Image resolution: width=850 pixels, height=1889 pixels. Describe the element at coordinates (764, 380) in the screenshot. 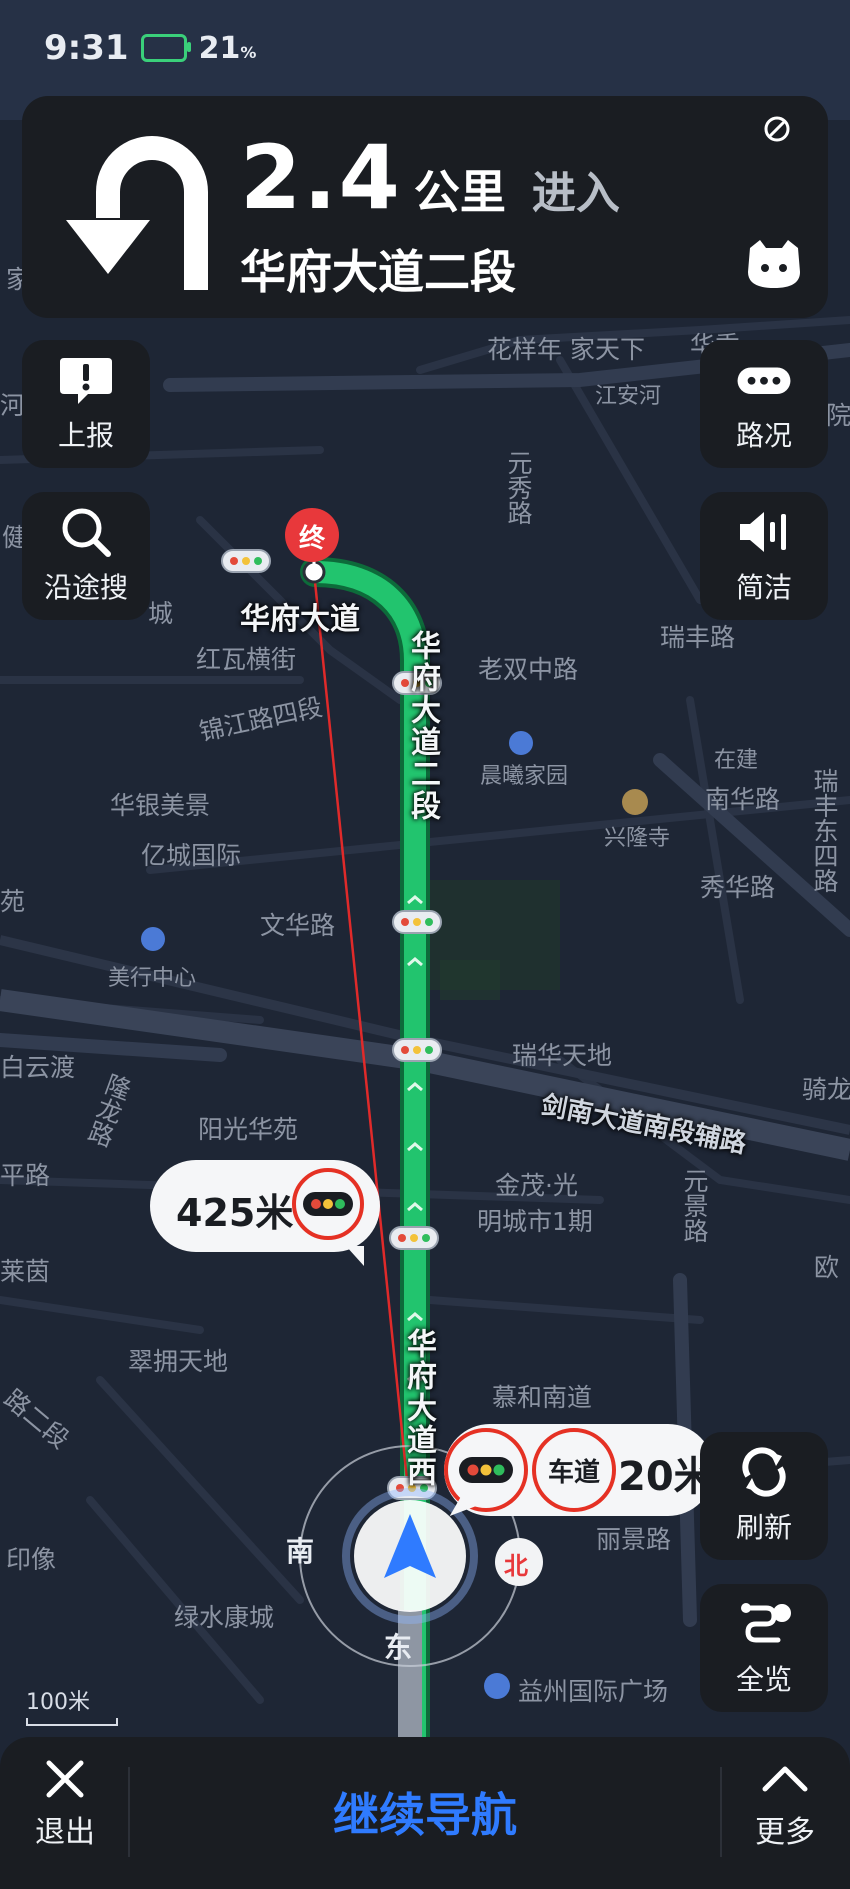

I see `traffic-dots-icon` at that location.